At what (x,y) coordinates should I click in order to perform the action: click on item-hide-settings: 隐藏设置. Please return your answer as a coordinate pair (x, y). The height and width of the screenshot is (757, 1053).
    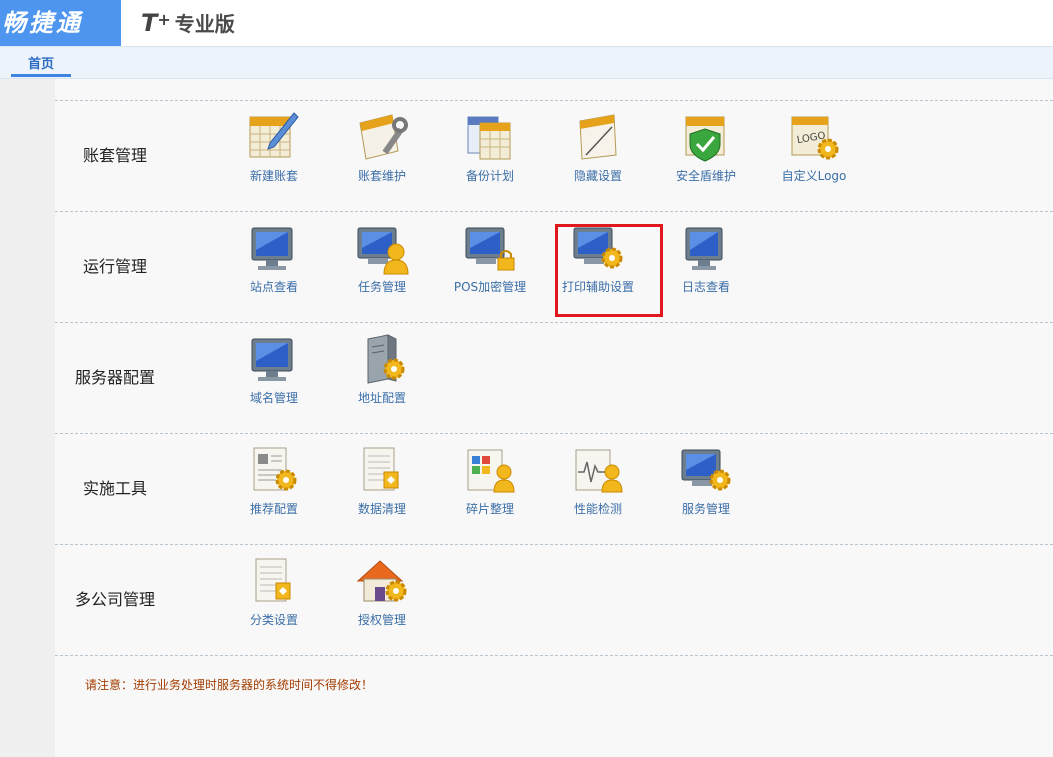
    Looking at the image, I should click on (598, 154).